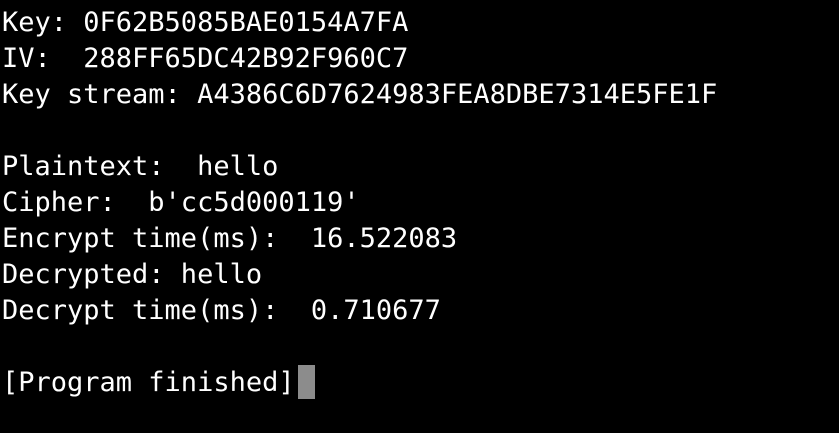  Describe the element at coordinates (230, 238) in the screenshot. I see `encrypt-time-line: Encrypt time(ms): 16.522083` at that location.